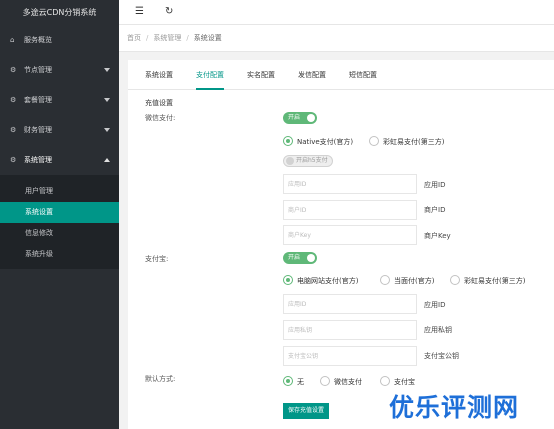  I want to click on alipay-label: 支付宝:, so click(157, 259).